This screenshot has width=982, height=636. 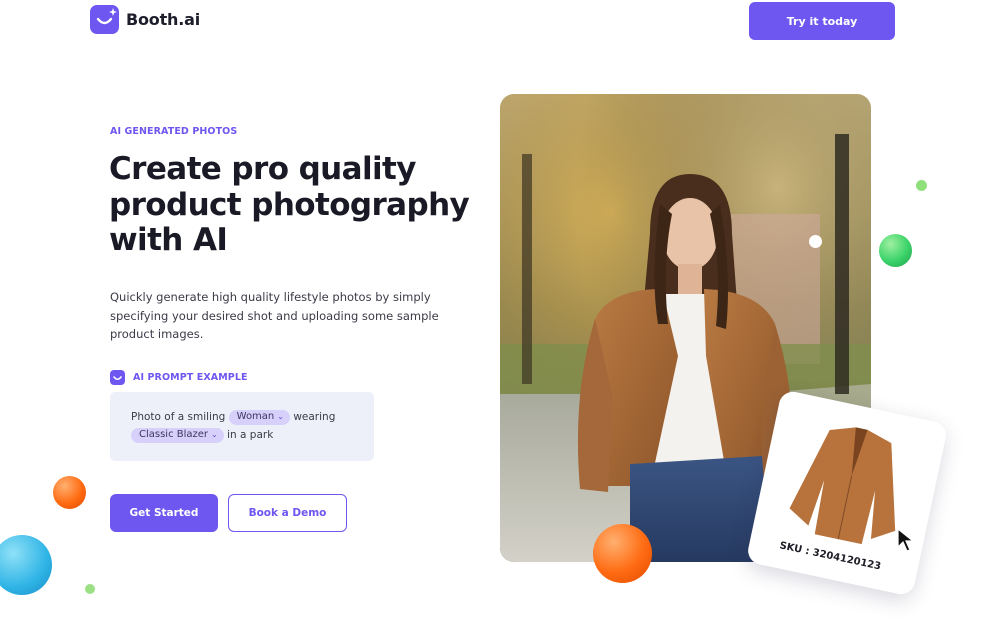 I want to click on brand-logo: Booth.ai, so click(x=145, y=19).